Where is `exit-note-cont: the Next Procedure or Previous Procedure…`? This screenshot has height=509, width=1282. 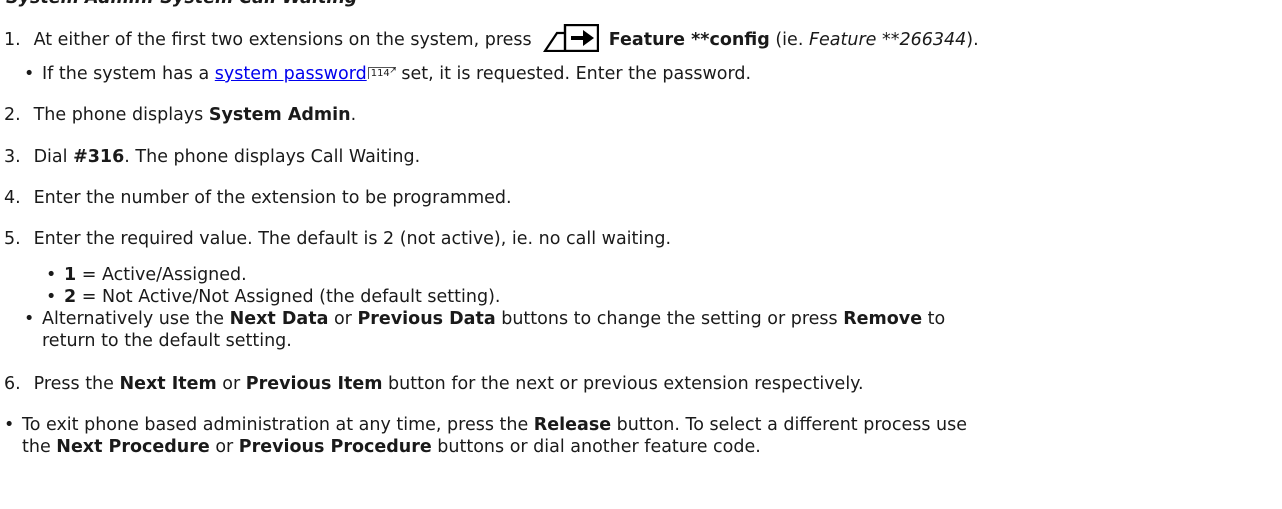
exit-note-cont: the Next Procedure or Previous Procedure… is located at coordinates (391, 447).